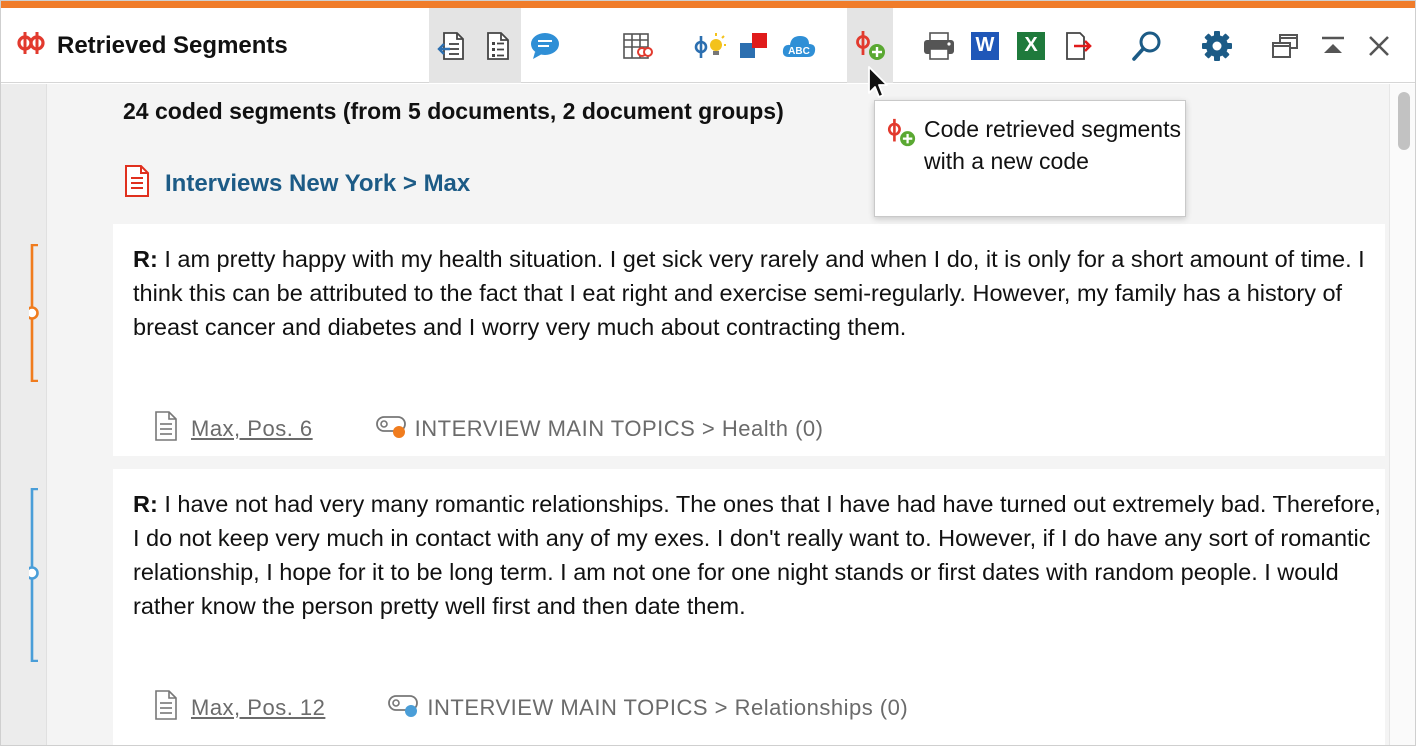  I want to click on search-icon, so click(1147, 46).